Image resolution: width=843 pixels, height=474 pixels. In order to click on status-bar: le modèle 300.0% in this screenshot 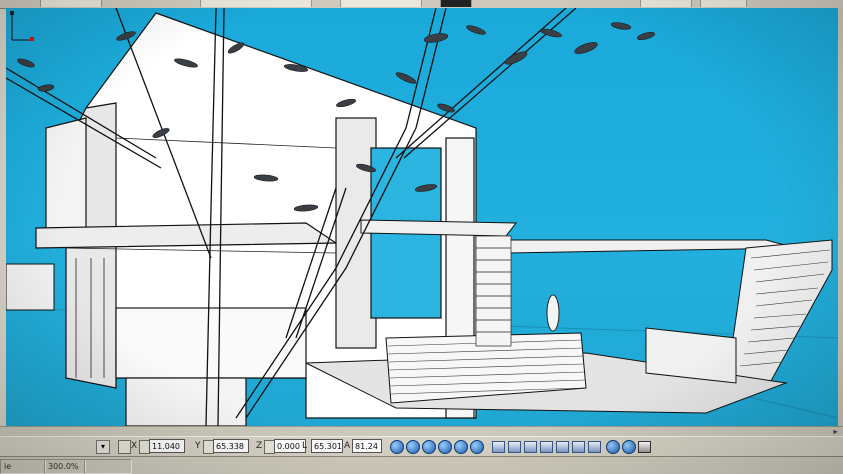, I will do `click(421, 465)`.